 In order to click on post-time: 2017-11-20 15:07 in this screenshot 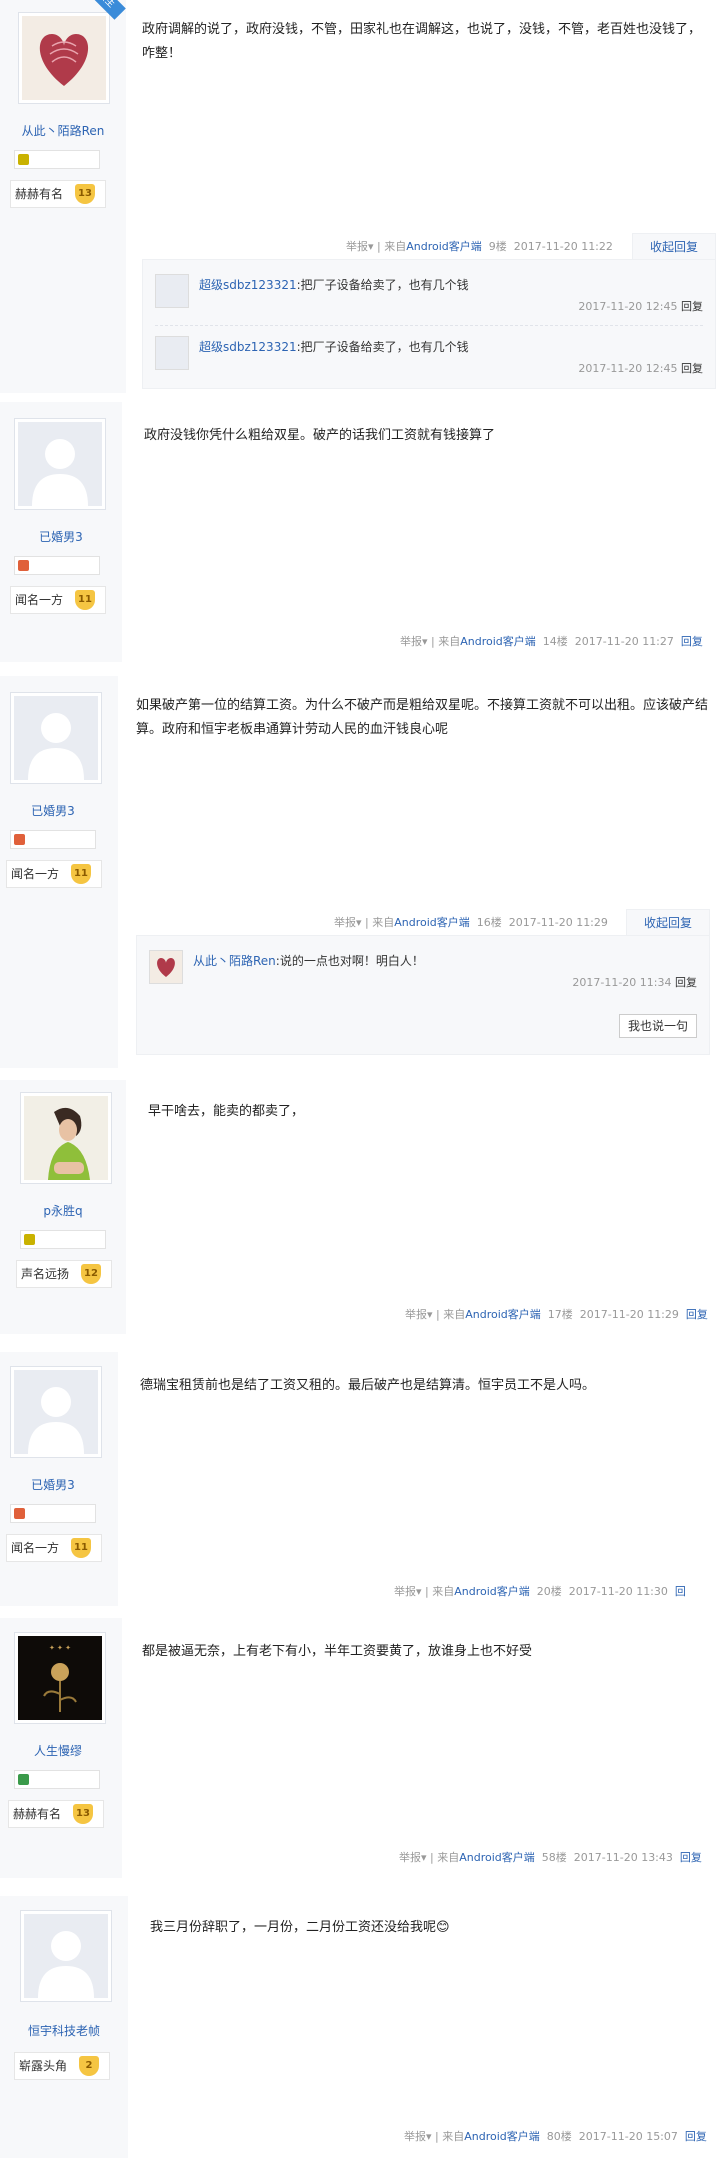, I will do `click(628, 2136)`.